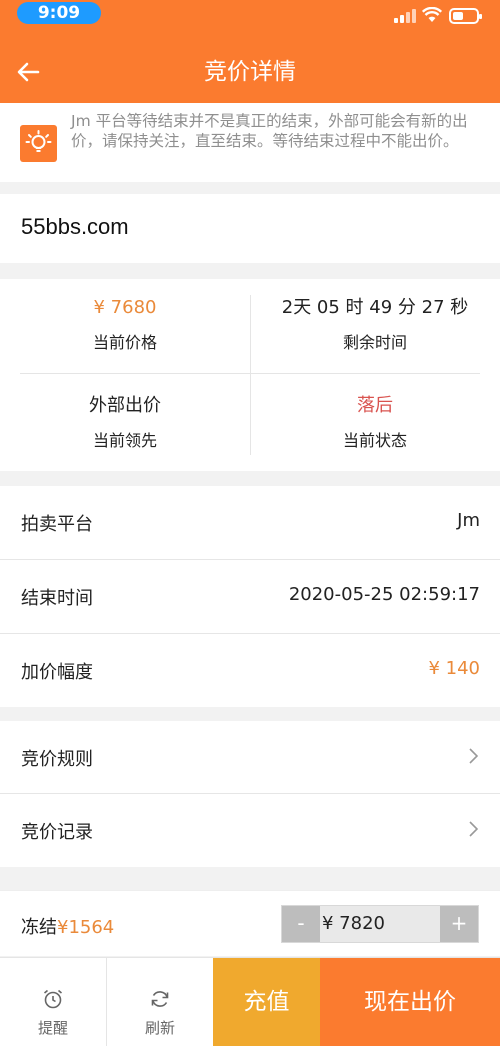 The image size is (500, 1046). What do you see at coordinates (250, 522) in the screenshot?
I see `platform-row: 拍卖平台 Jm` at bounding box center [250, 522].